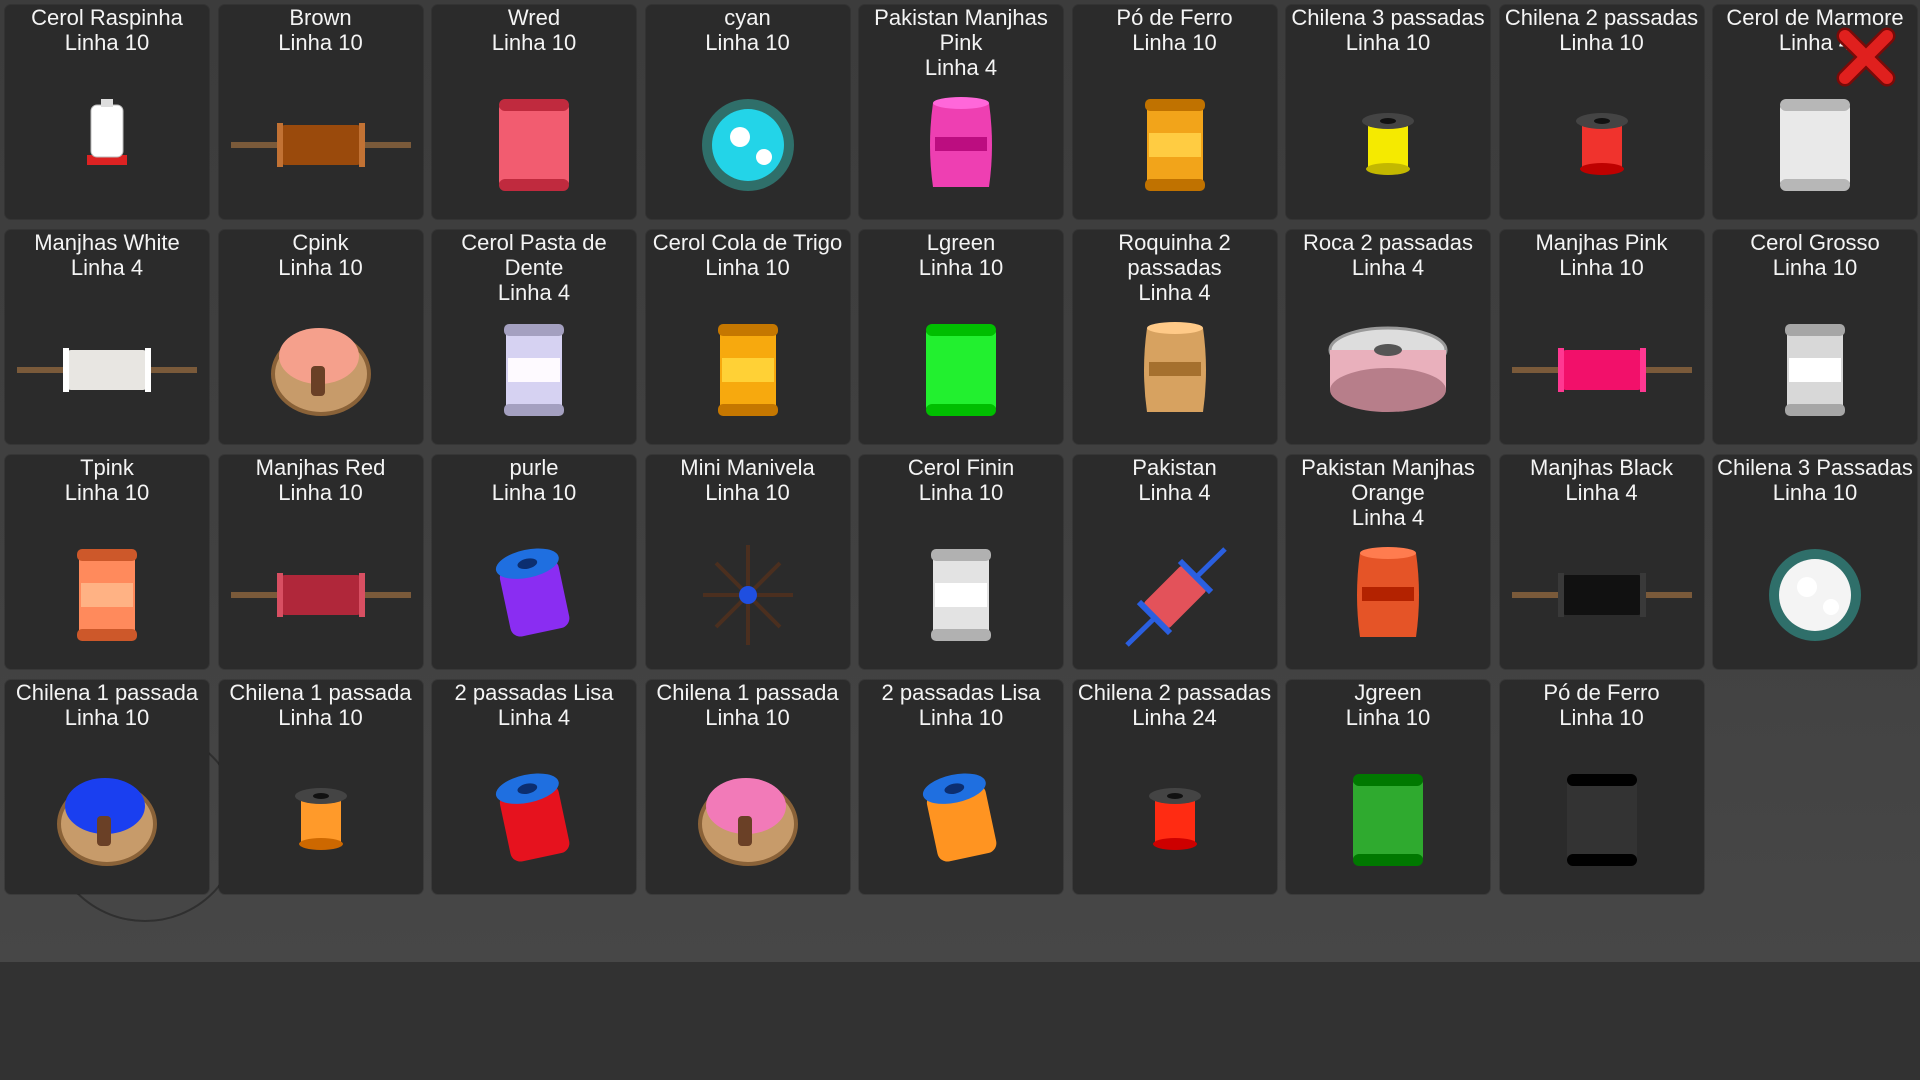 The height and width of the screenshot is (1080, 1920). Describe the element at coordinates (1175, 595) in the screenshot. I see `diagonal-spool-icon` at that location.